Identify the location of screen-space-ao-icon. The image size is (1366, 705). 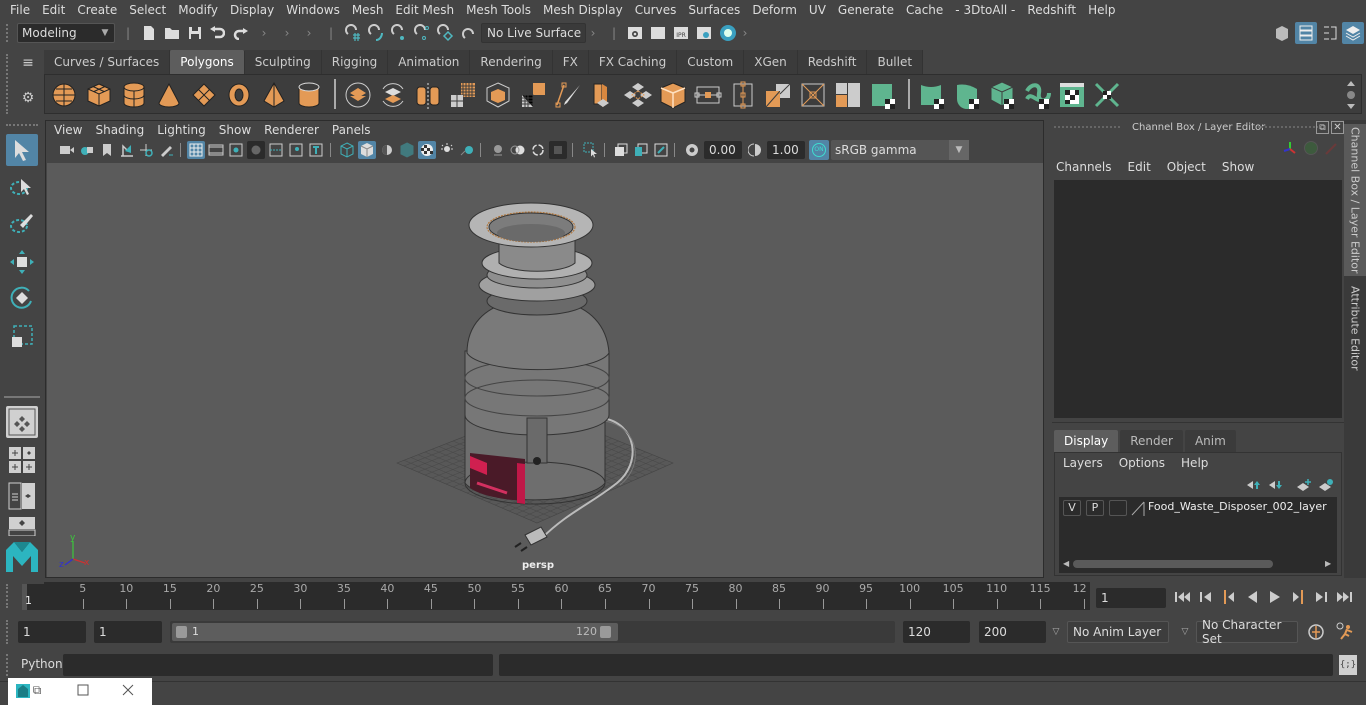
(498, 150).